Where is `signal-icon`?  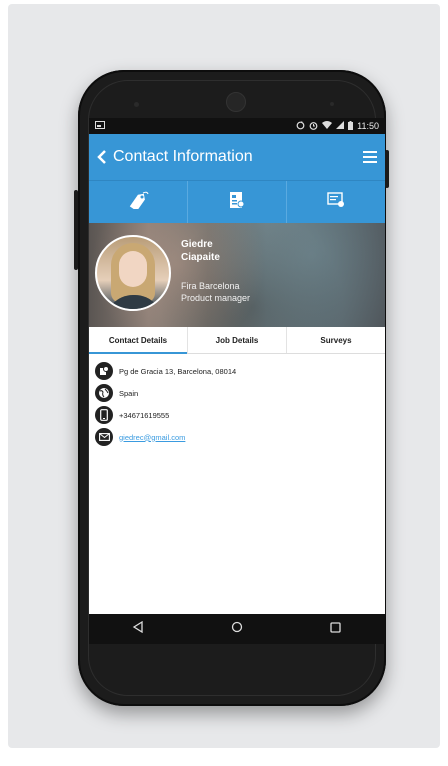
signal-icon is located at coordinates (340, 126).